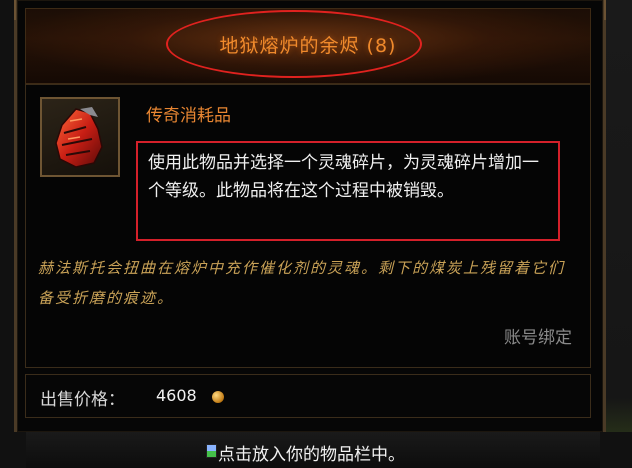 The width and height of the screenshot is (632, 468). What do you see at coordinates (311, 455) in the screenshot?
I see `hint-text: 点击放入你的物品栏中。` at bounding box center [311, 455].